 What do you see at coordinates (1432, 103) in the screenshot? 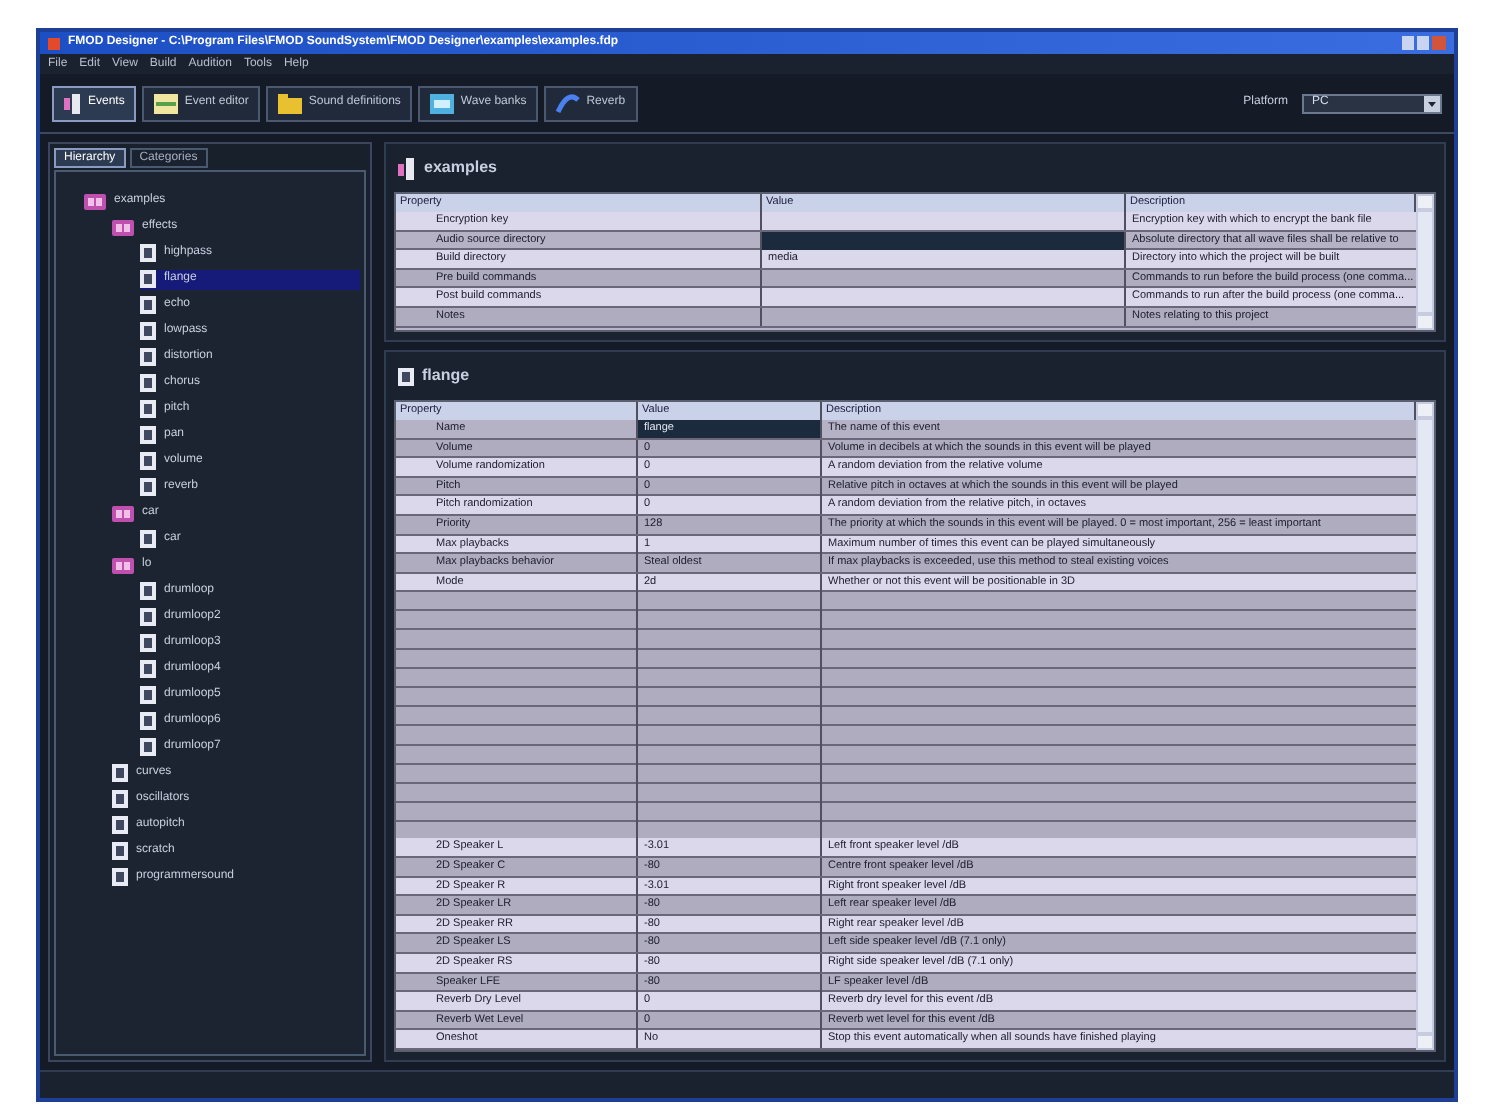
I see `caret-icon` at bounding box center [1432, 103].